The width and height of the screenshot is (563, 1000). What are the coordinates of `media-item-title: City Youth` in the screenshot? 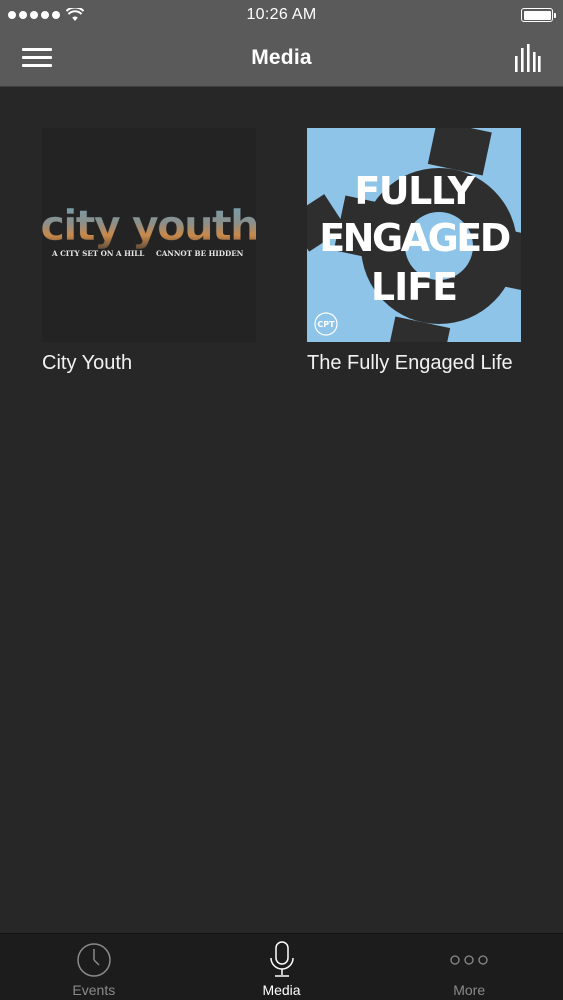 It's located at (87, 363).